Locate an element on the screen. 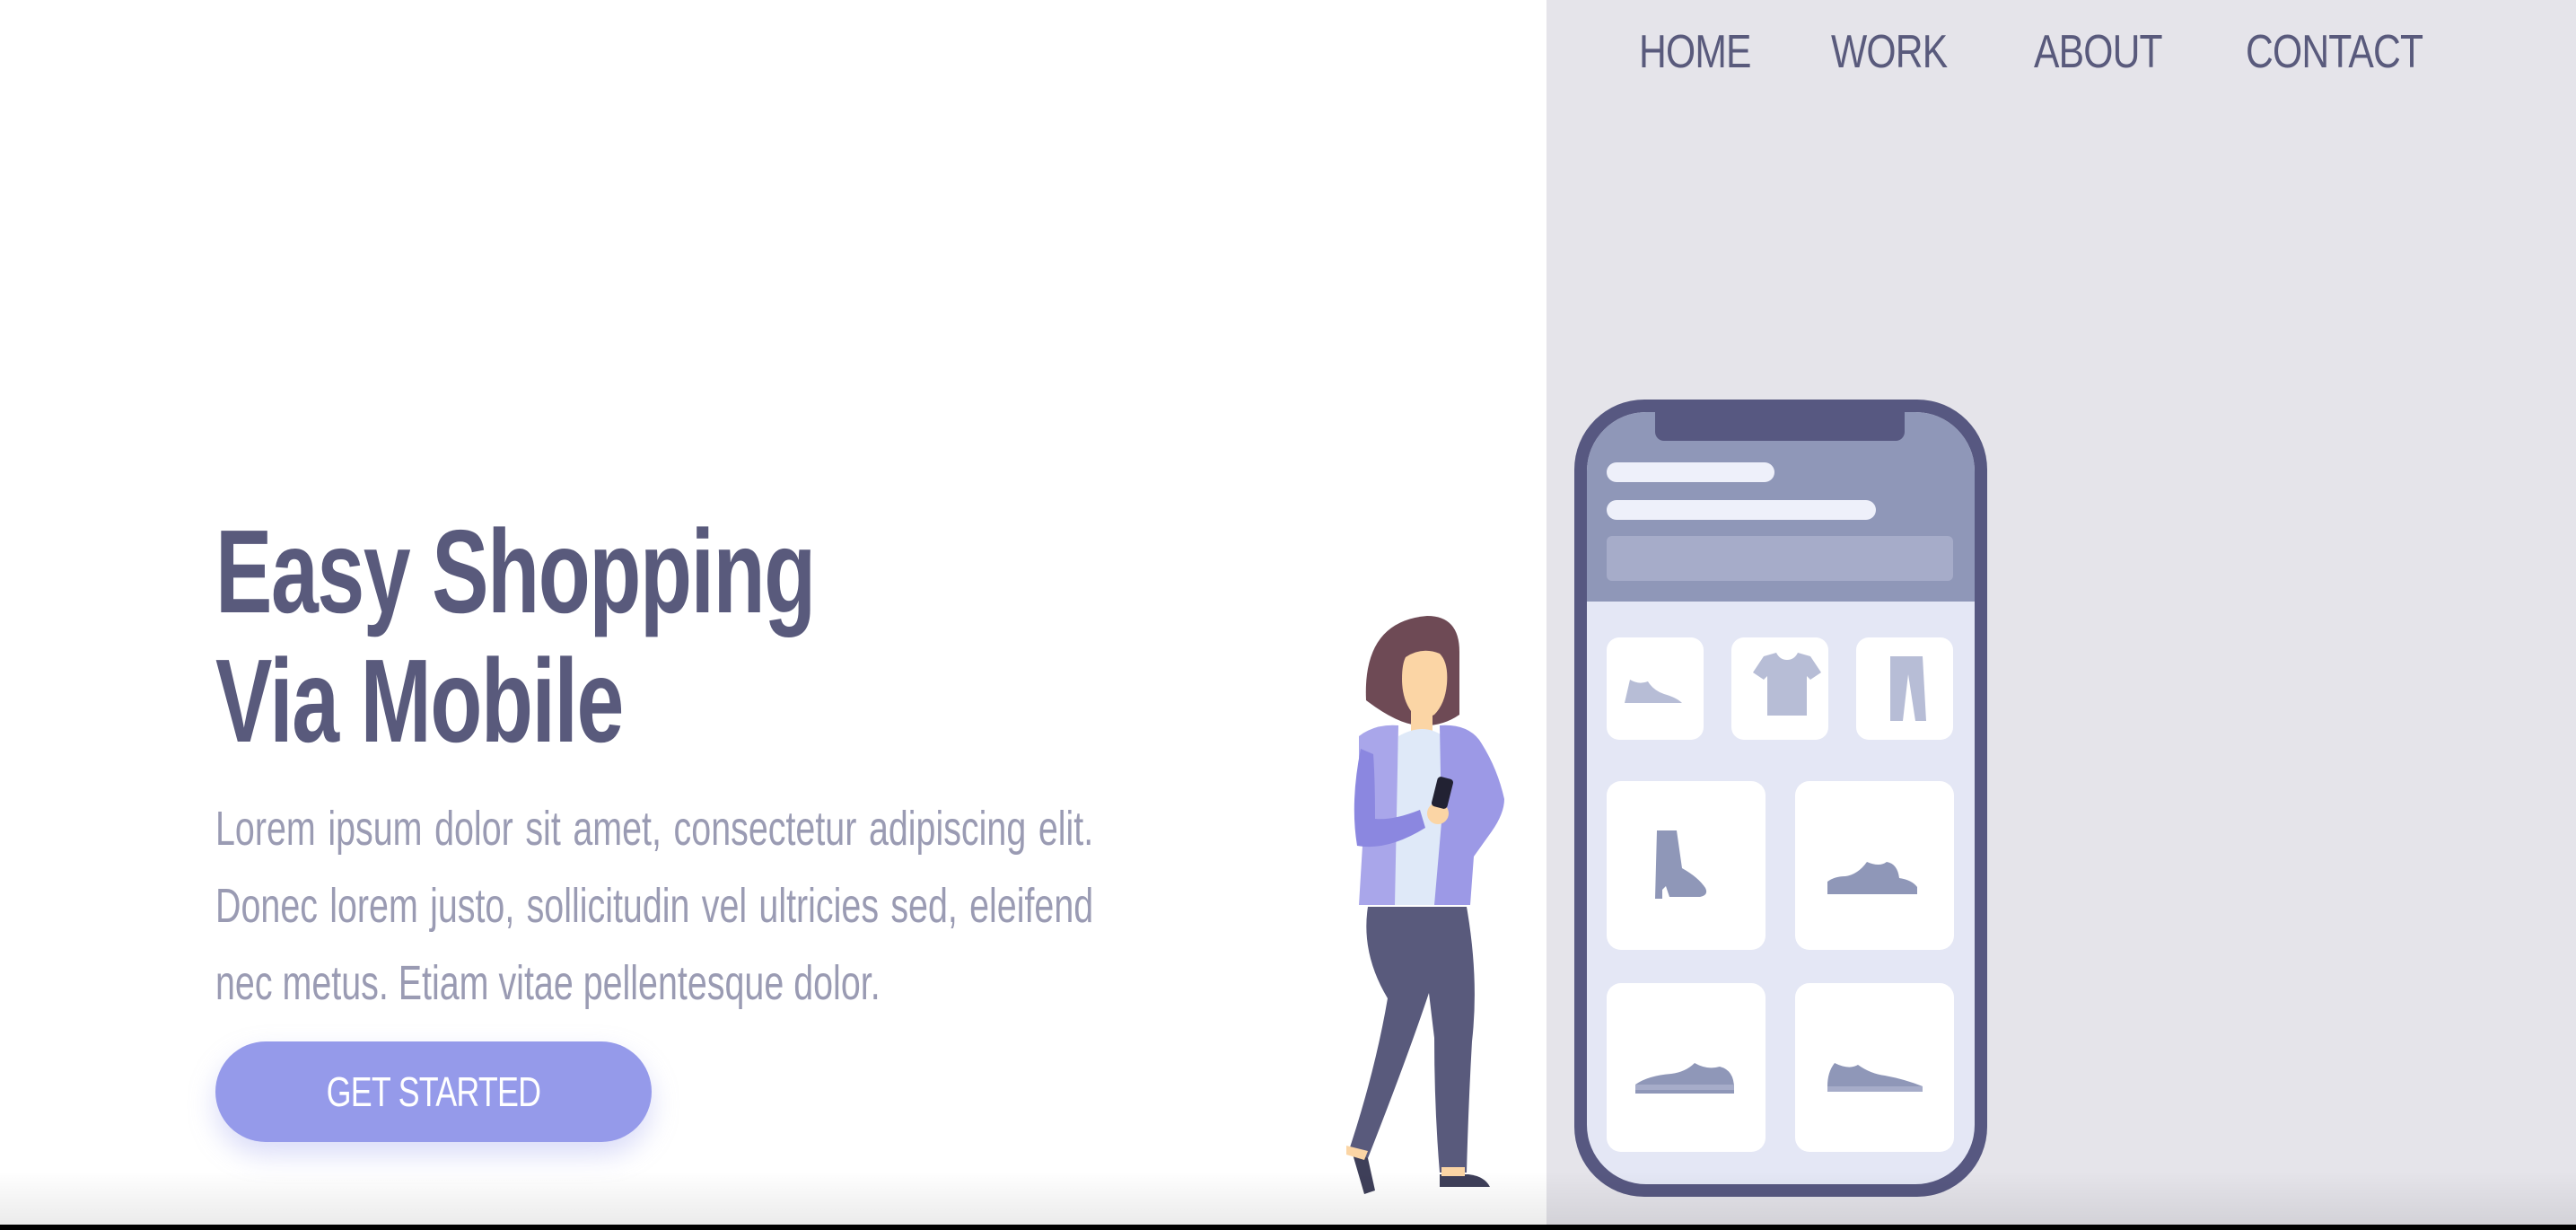  woman-holding-phone-illustration is located at coordinates (1425, 905).